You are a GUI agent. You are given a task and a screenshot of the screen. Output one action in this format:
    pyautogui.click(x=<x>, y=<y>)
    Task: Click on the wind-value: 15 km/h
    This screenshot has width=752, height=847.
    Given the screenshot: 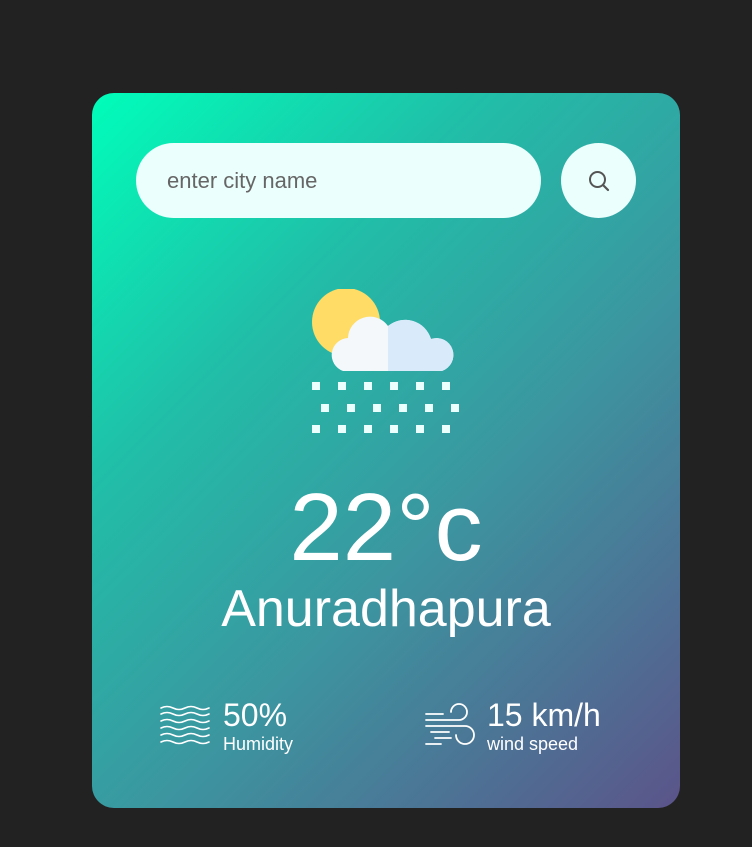 What is the action you would take?
    pyautogui.click(x=544, y=715)
    